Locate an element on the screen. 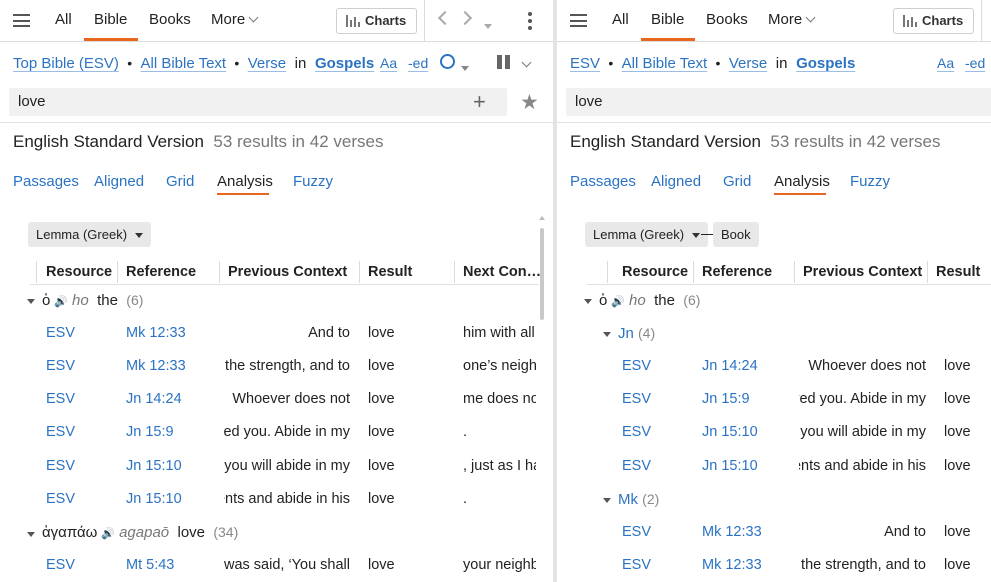  forward-arrow-icon is located at coordinates (465, 18).